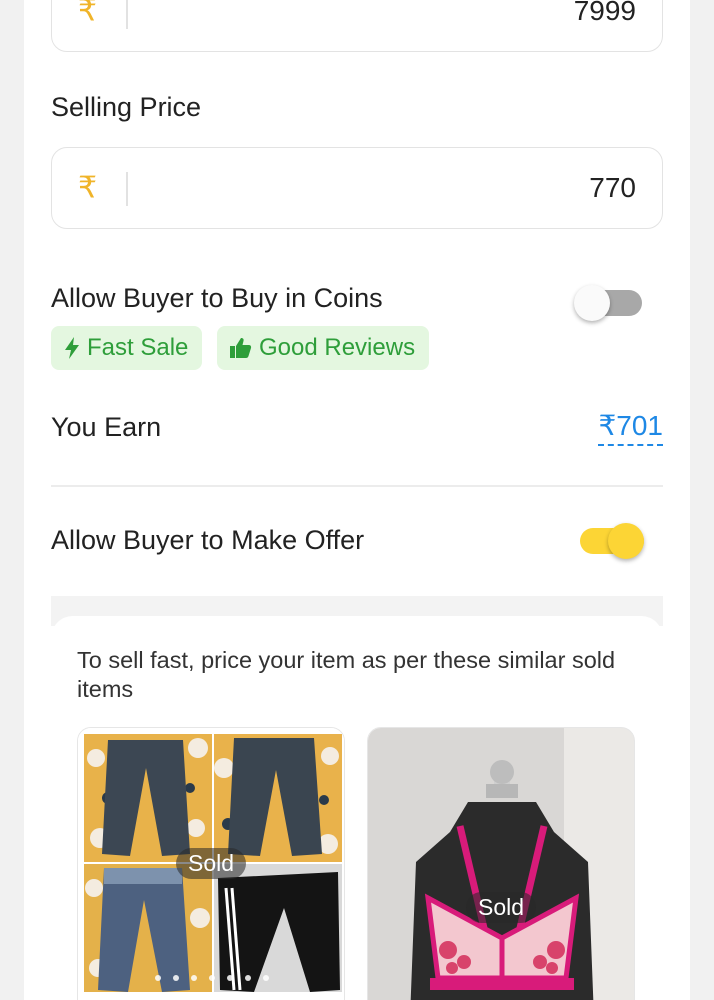 Image resolution: width=714 pixels, height=1000 pixels. I want to click on fast-sale-tag: Fast Sale, so click(127, 348).